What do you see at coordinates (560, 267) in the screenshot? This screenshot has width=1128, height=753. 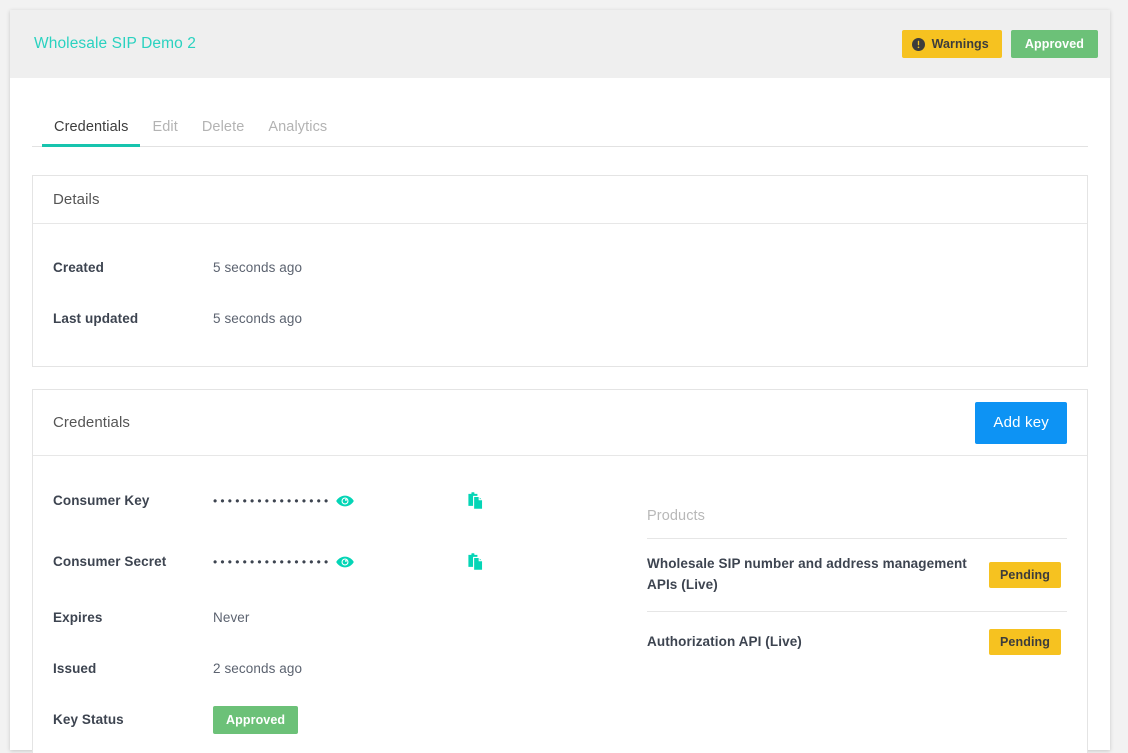 I see `details-row-created: Created 5 seconds ago` at bounding box center [560, 267].